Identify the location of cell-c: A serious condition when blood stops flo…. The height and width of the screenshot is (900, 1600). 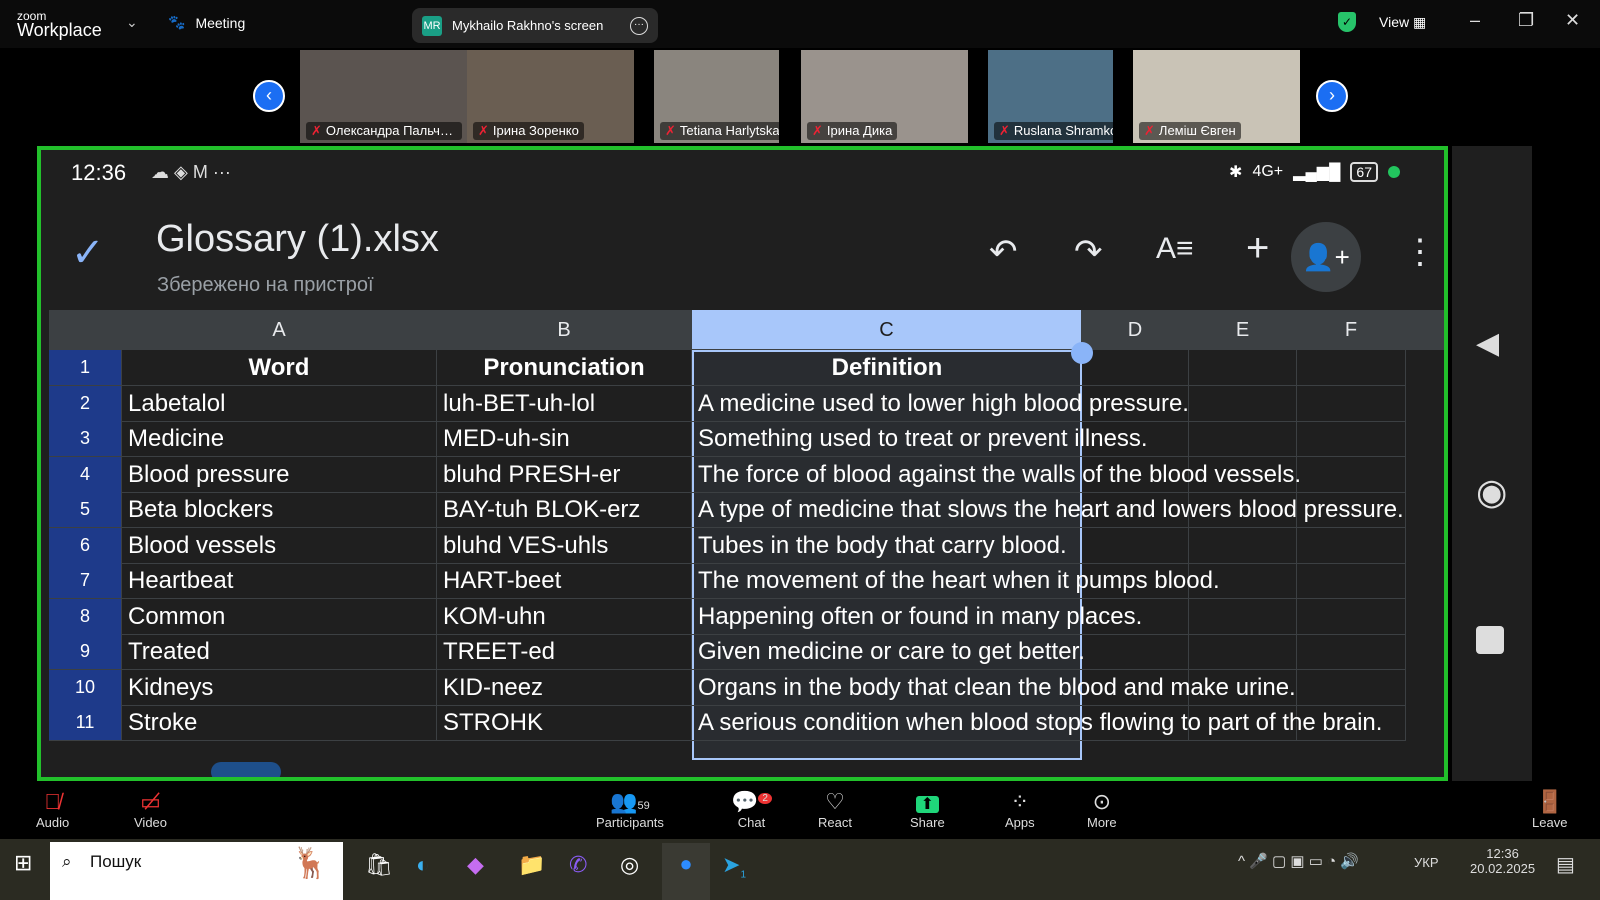
(1037, 723).